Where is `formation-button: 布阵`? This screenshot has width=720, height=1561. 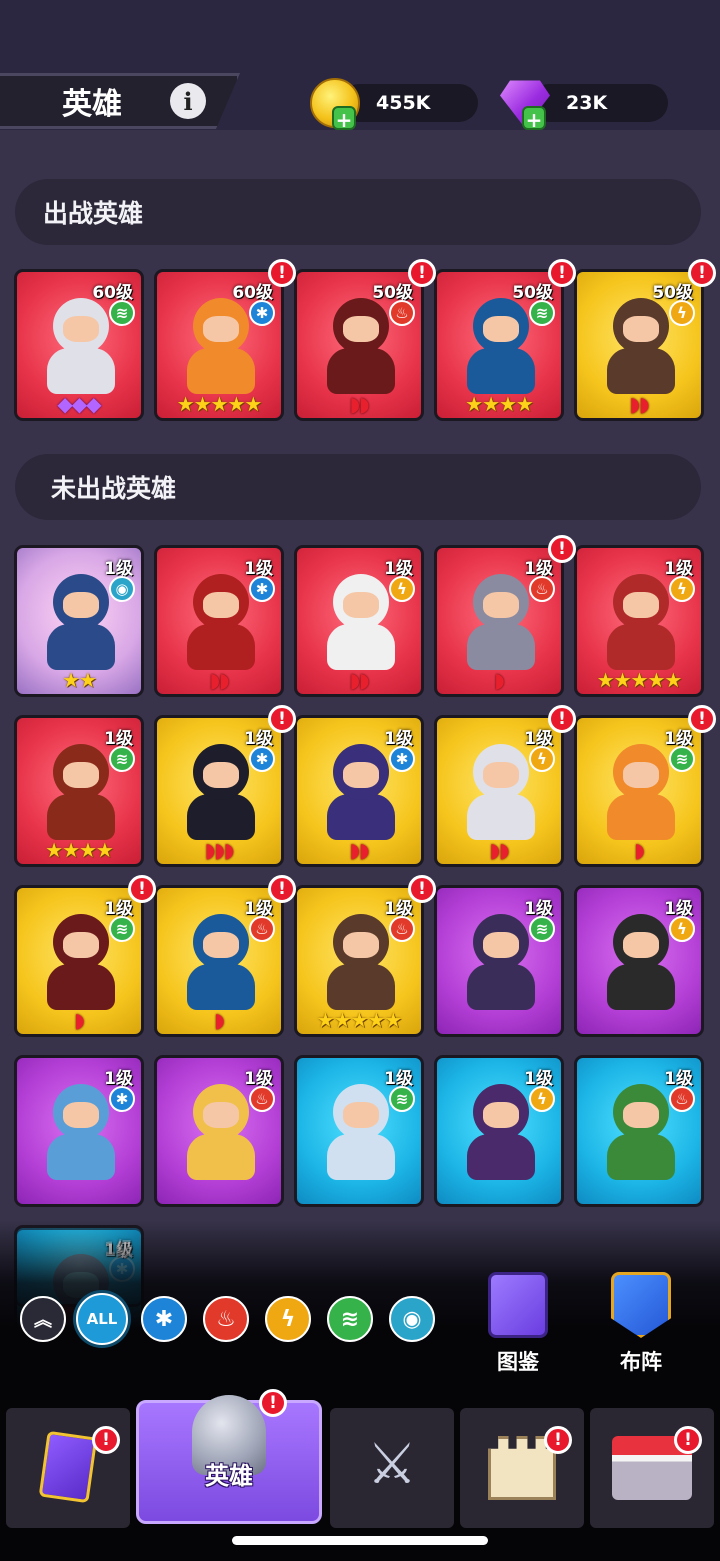 formation-button: 布阵 is located at coordinates (641, 1327).